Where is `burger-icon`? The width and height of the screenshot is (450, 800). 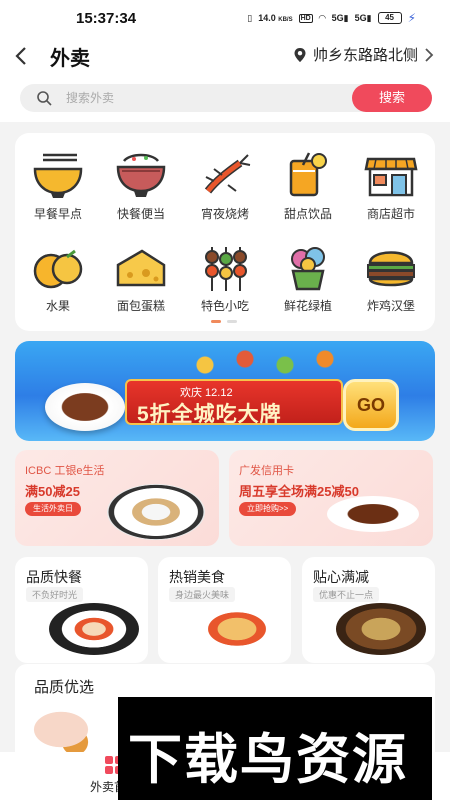 burger-icon is located at coordinates (391, 269).